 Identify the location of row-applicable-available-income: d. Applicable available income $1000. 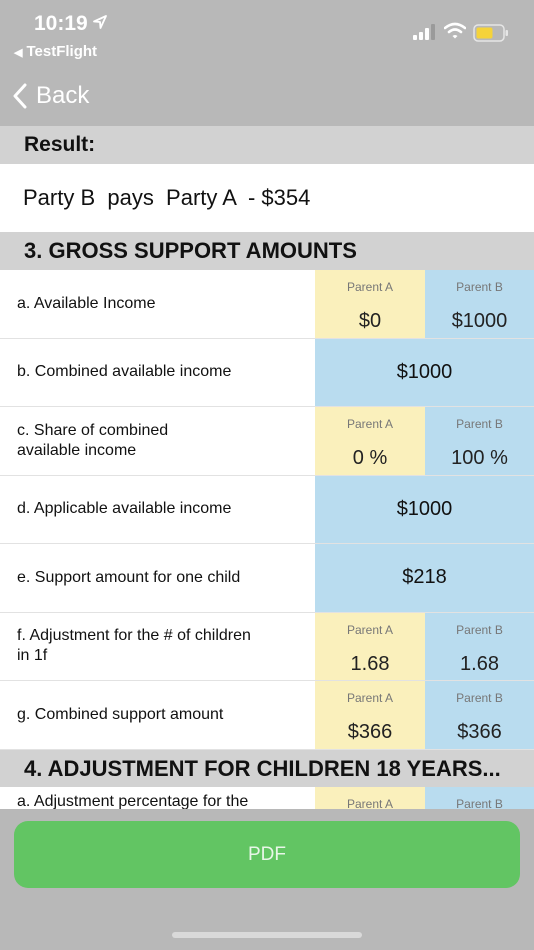
(267, 509).